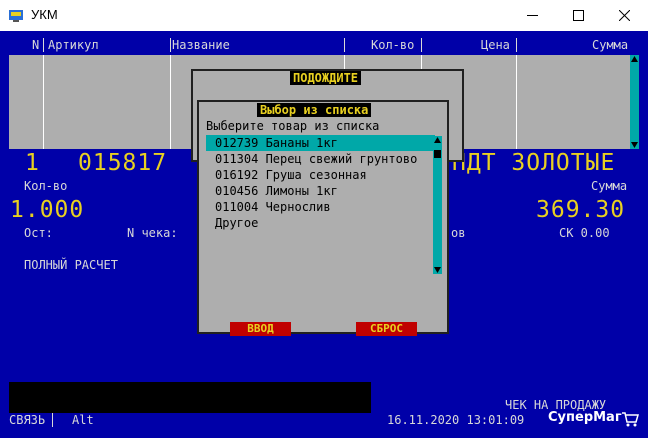 This screenshot has height=438, width=648. I want to click on list-item: Другое, so click(320, 223).